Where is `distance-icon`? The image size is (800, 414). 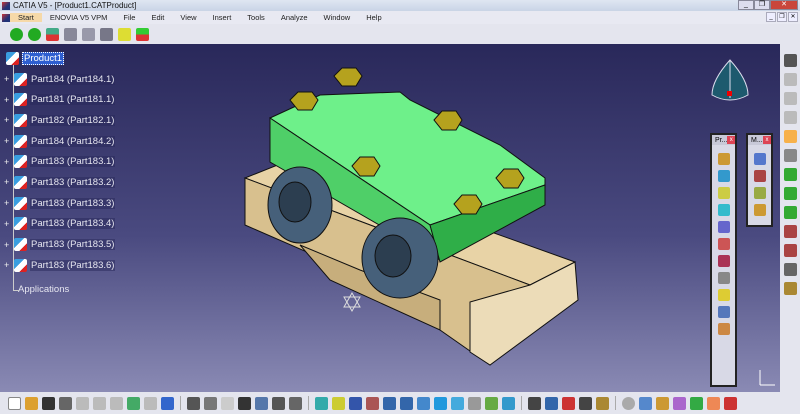 distance-icon is located at coordinates (106, 34).